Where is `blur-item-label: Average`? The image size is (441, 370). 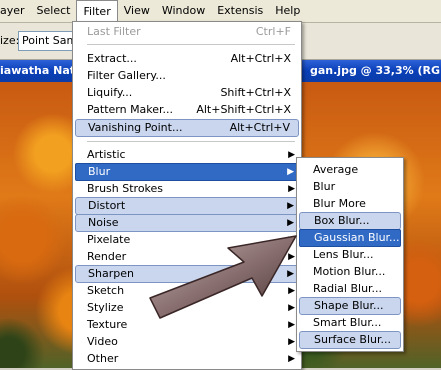 blur-item-label: Average is located at coordinates (336, 169).